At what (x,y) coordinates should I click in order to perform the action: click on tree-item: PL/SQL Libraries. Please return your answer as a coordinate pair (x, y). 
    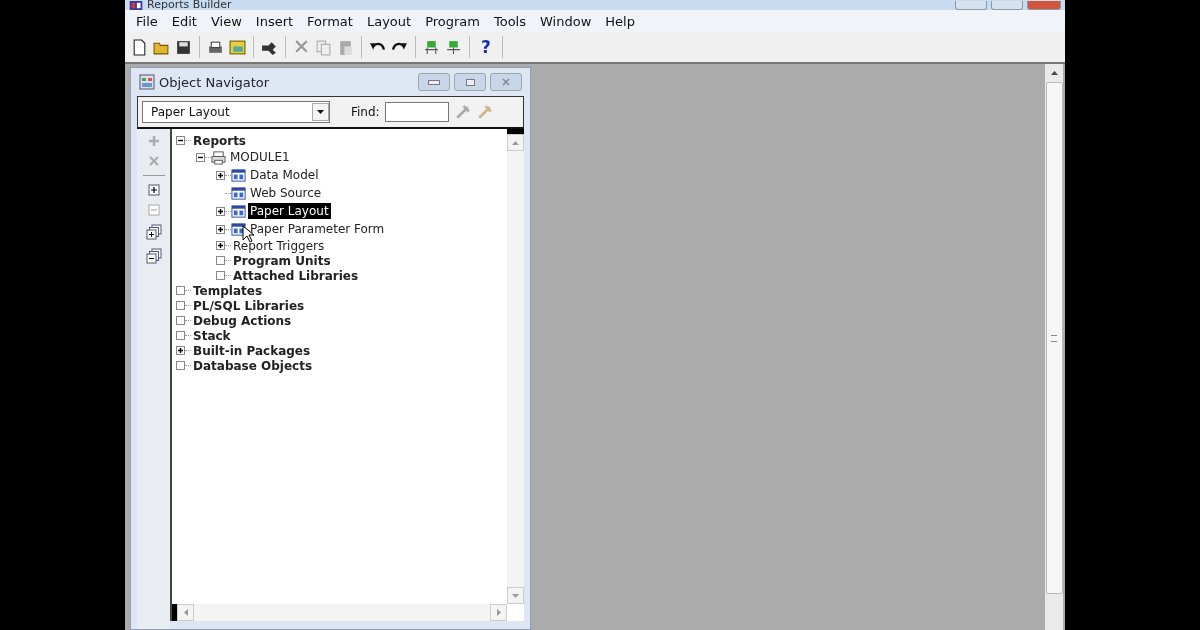
    Looking at the image, I should click on (249, 305).